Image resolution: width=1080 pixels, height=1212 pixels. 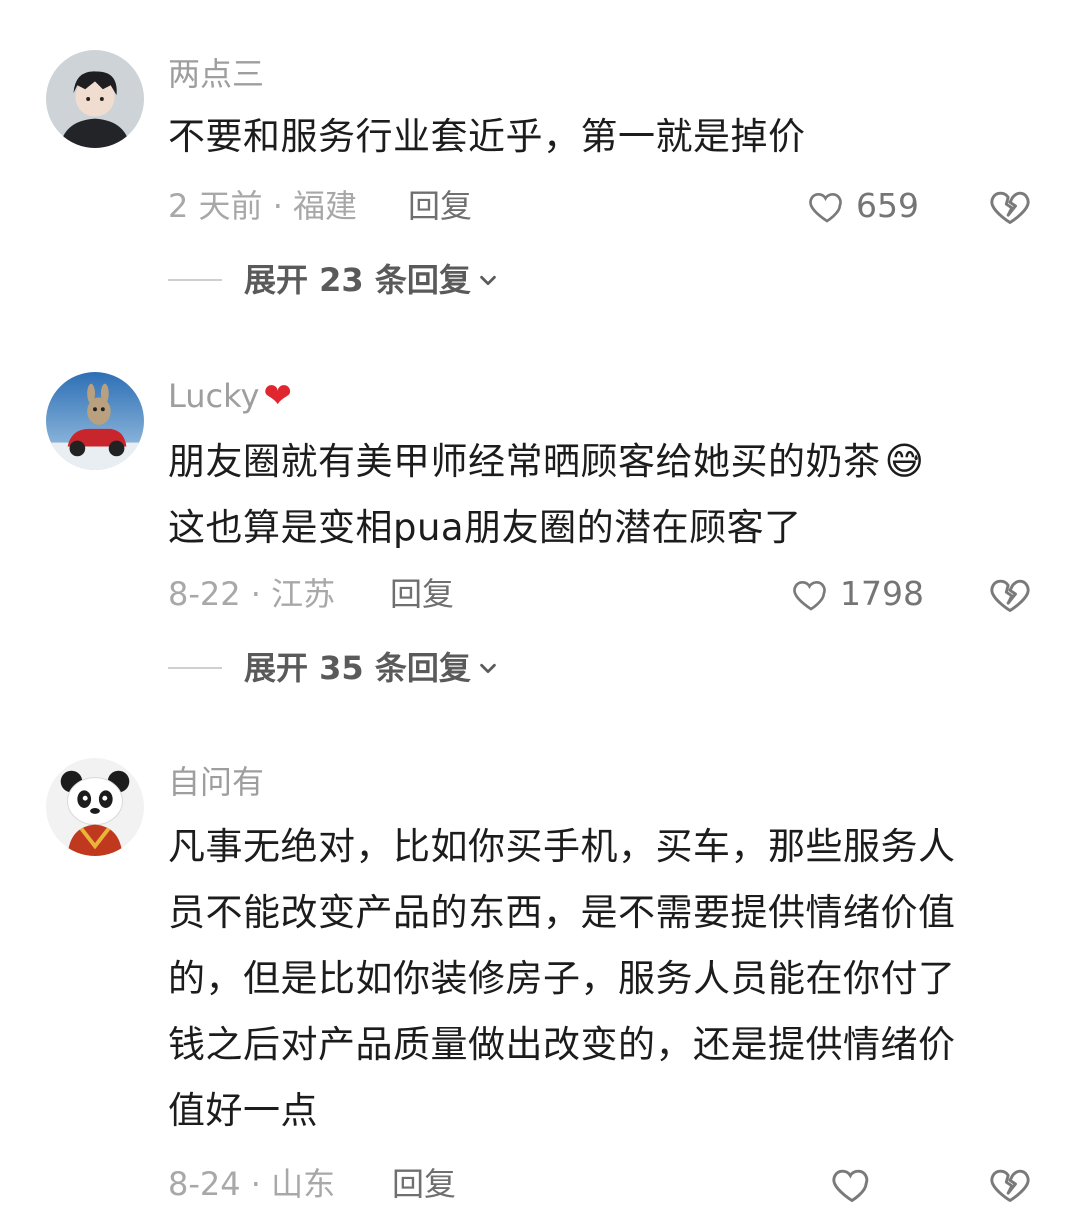 I want to click on username: 自问有, so click(x=216, y=782).